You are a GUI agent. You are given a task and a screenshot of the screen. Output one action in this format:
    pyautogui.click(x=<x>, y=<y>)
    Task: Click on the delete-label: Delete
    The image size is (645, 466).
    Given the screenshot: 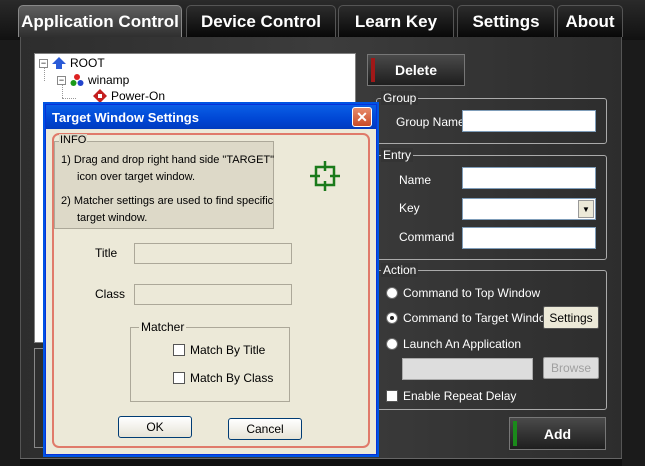 What is the action you would take?
    pyautogui.click(x=416, y=70)
    